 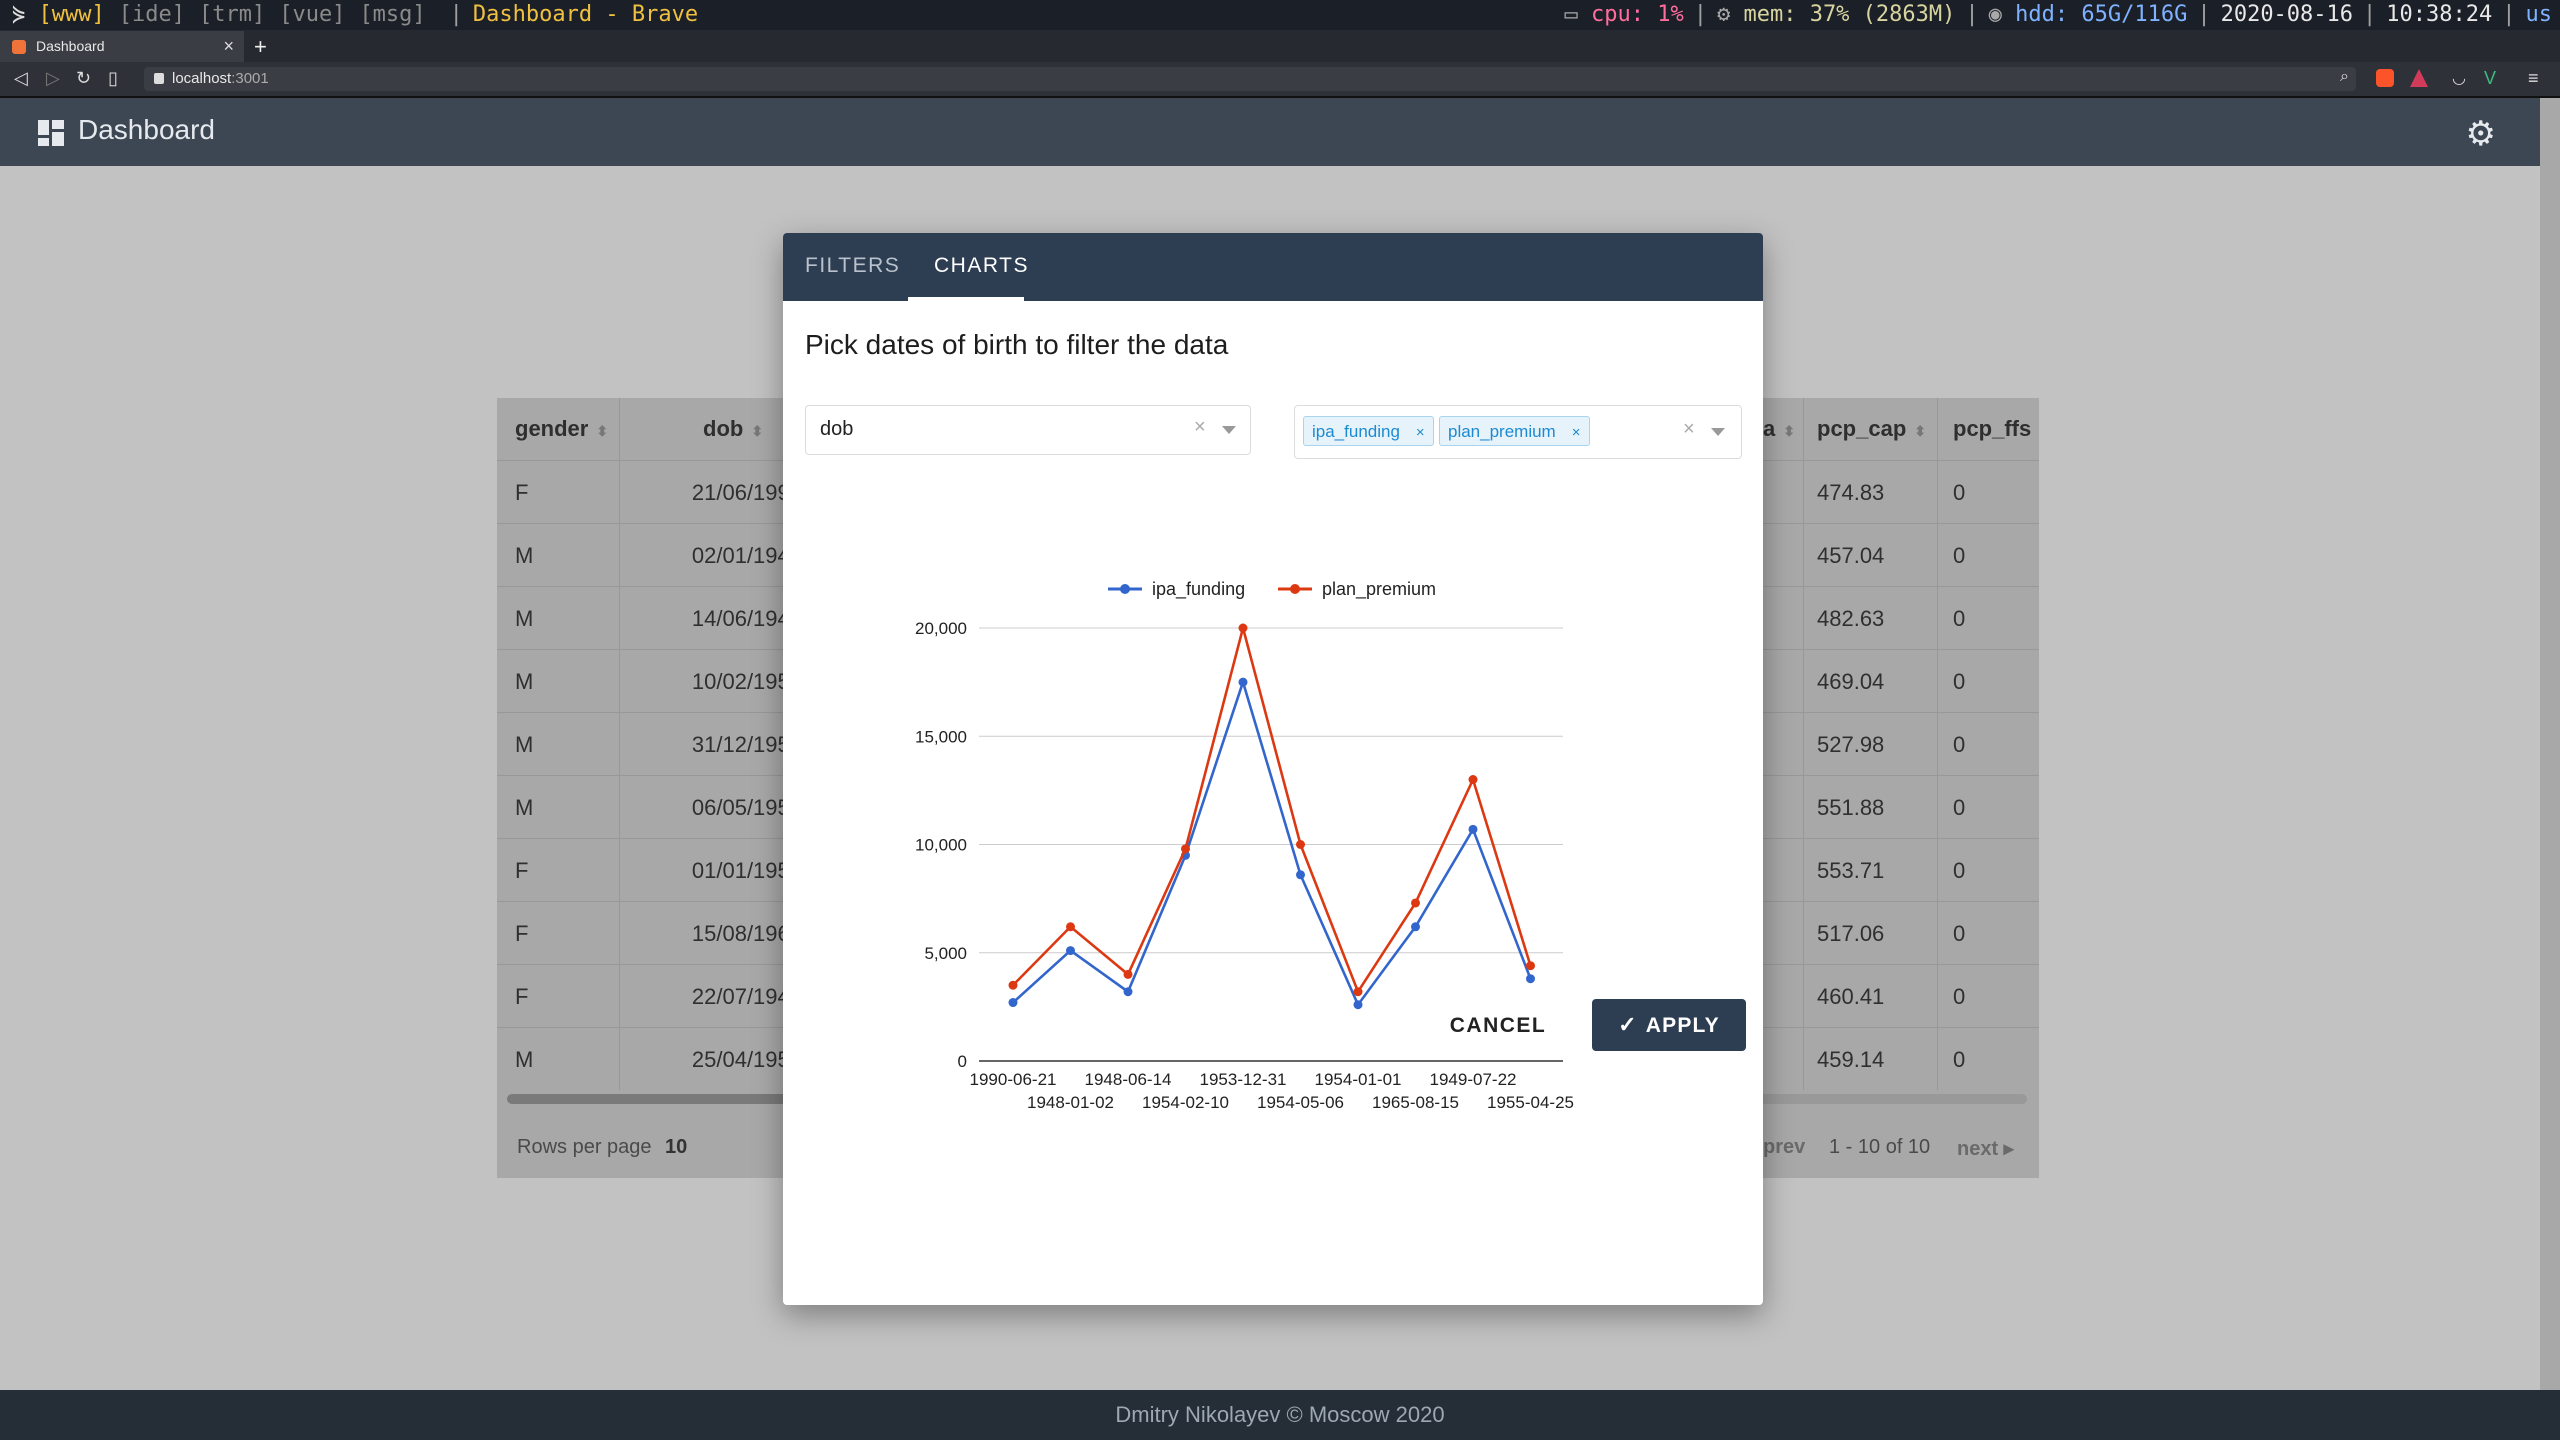 I want to click on y-tick-label: 15,000, so click(x=941, y=736).